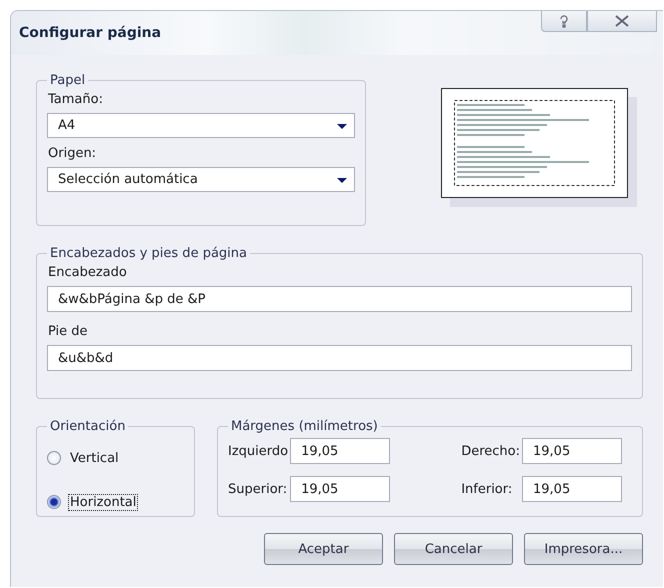 The image size is (664, 588). What do you see at coordinates (148, 253) in the screenshot?
I see `group-legend: Encabezados y pies de página` at bounding box center [148, 253].